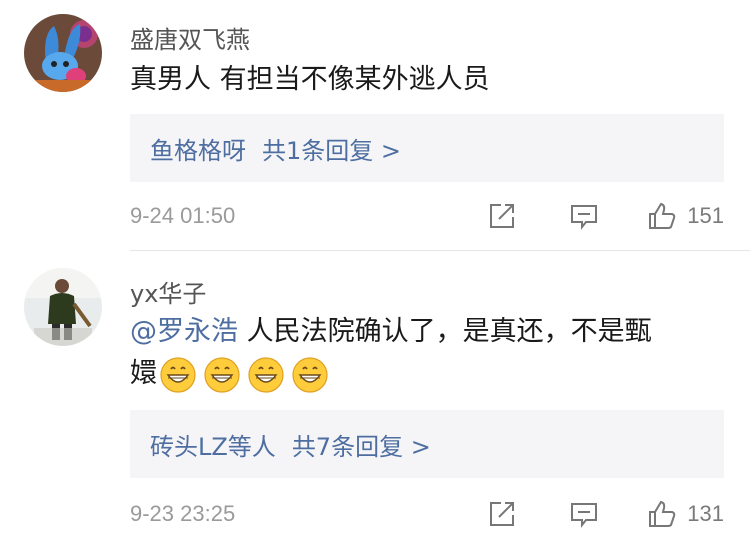 The height and width of the screenshot is (537, 750). What do you see at coordinates (445, 331) in the screenshot?
I see `comment-text-line1: 人民法院确认了，是真还，不是甄` at bounding box center [445, 331].